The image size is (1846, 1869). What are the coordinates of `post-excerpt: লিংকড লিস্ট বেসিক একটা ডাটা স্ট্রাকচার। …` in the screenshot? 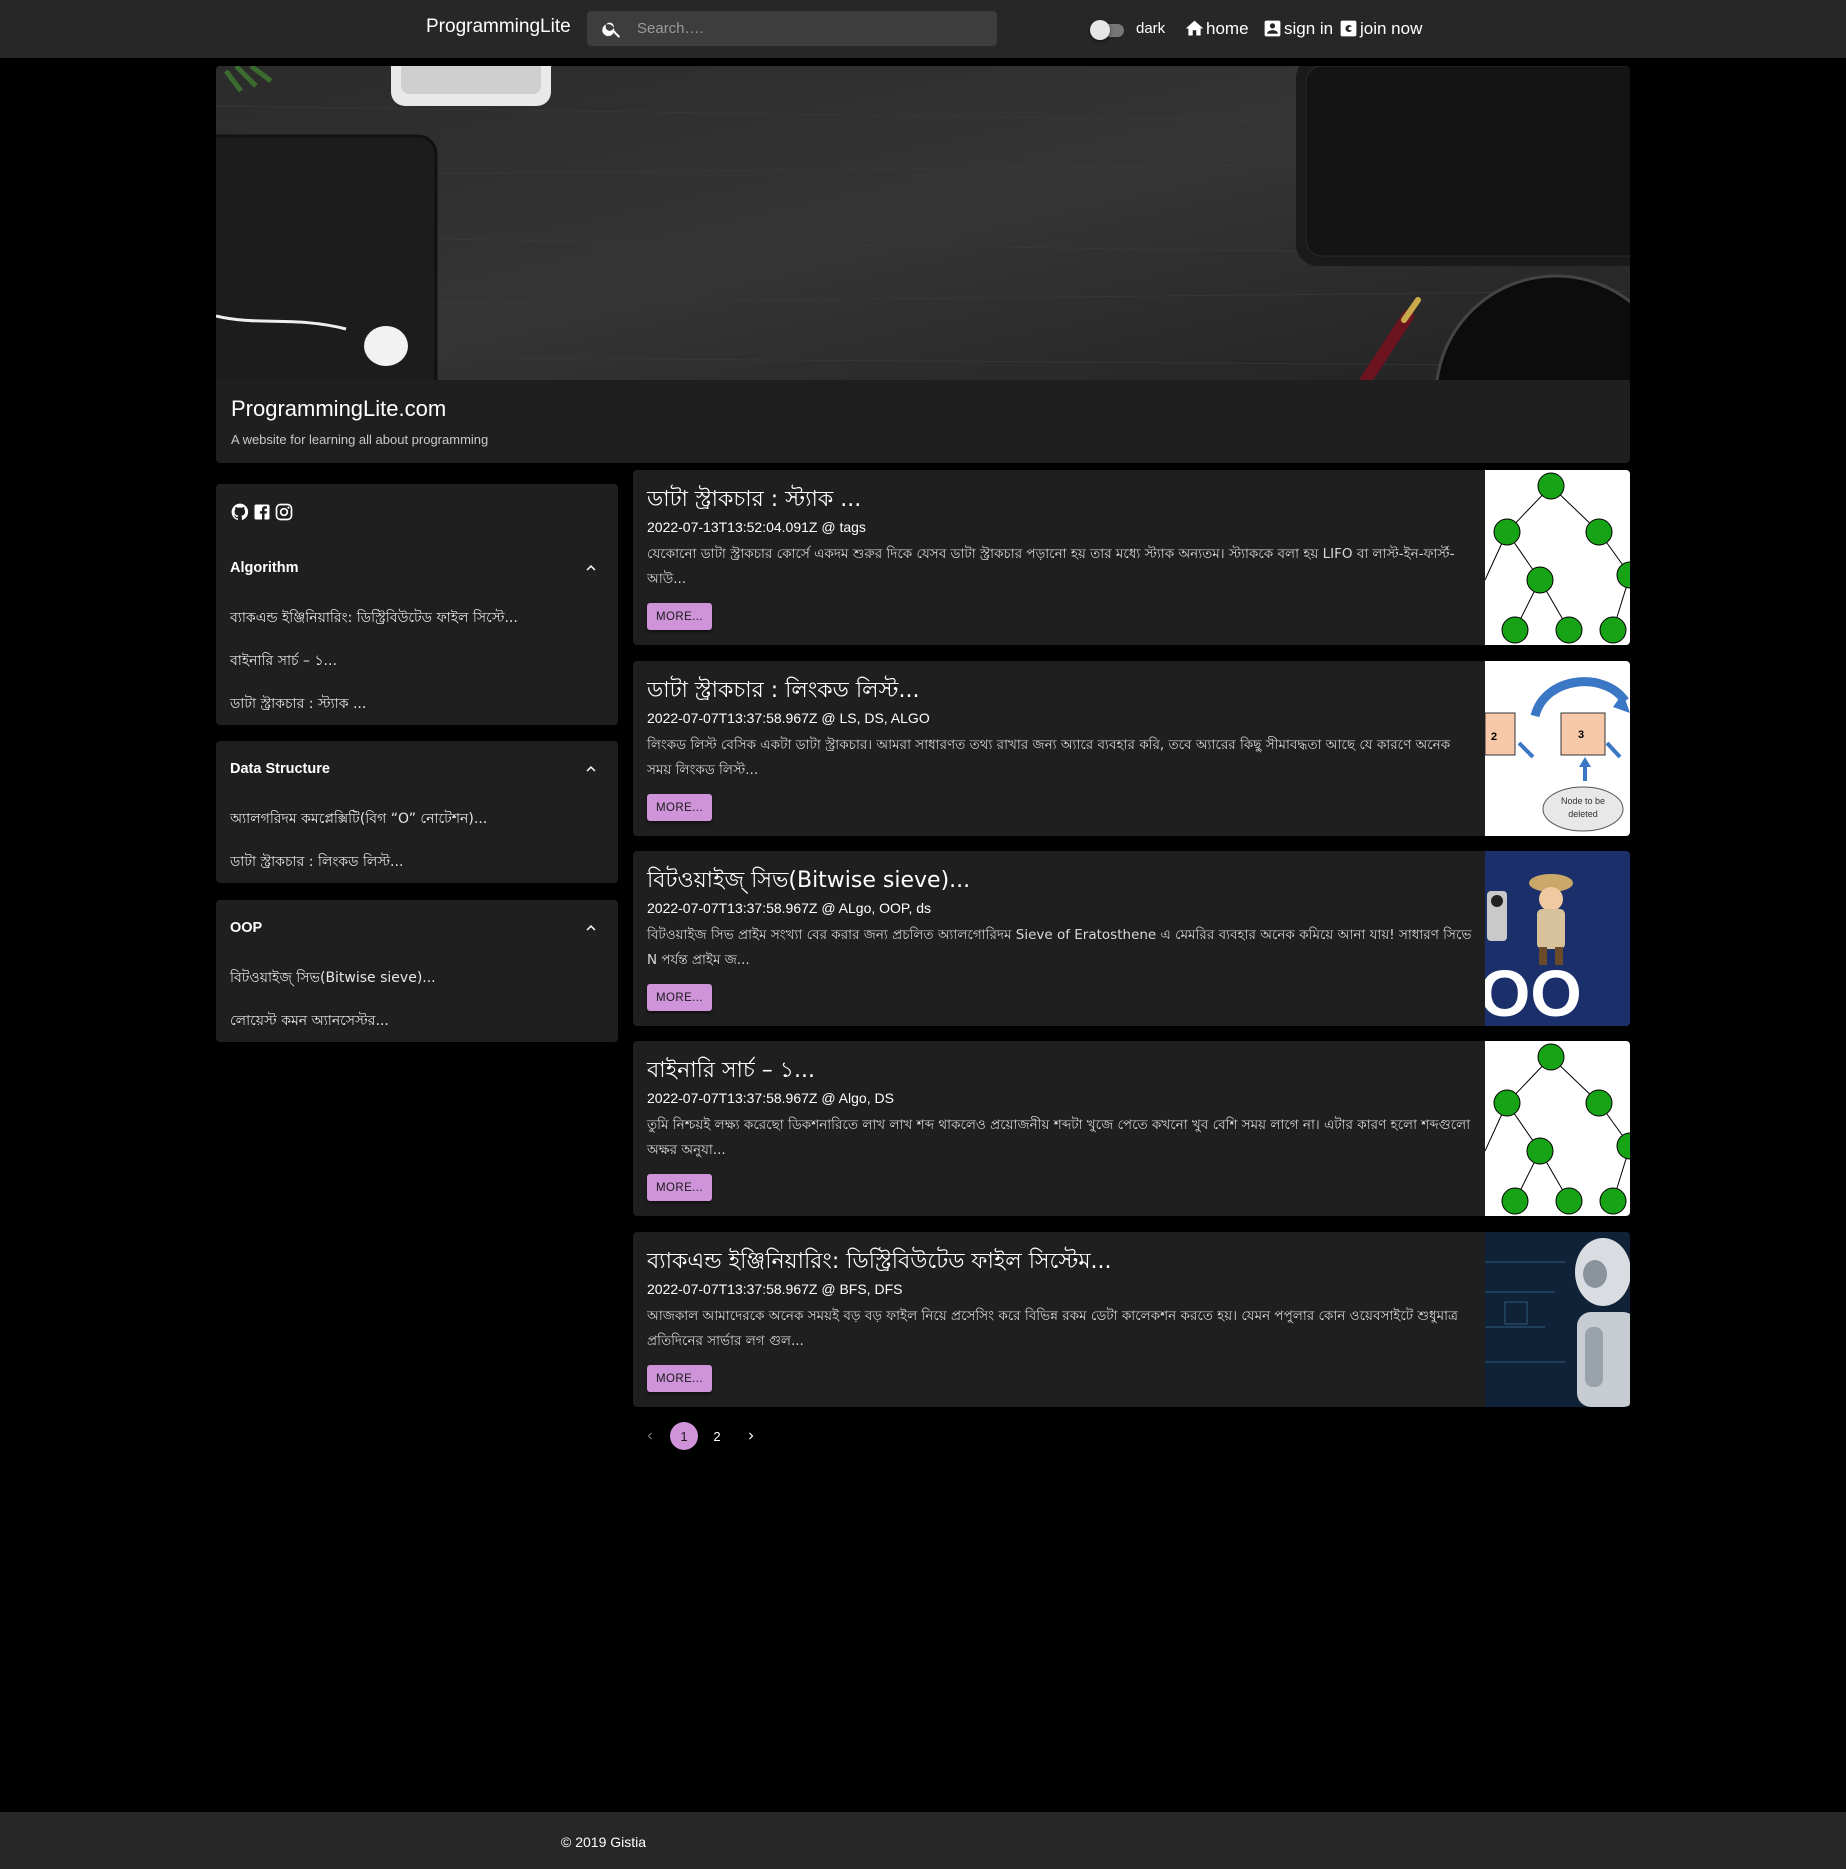 It's located at (1049, 757).